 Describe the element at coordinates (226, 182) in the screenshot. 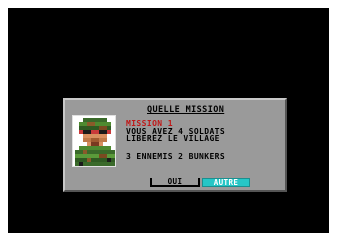

I see `autre-button: AUTRE` at that location.